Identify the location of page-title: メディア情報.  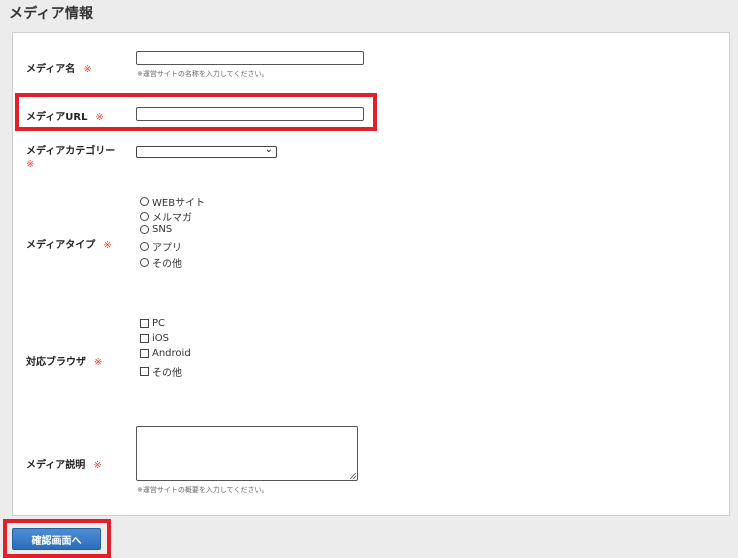
(51, 14).